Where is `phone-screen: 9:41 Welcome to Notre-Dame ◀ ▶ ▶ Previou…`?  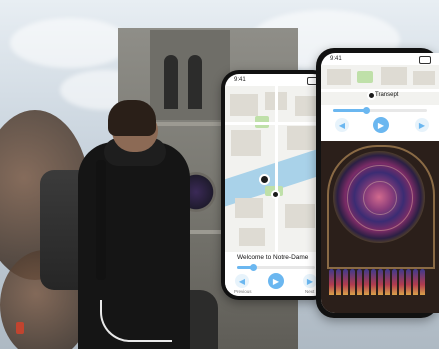
phone-screen: 9:41 Welcome to Notre-Dame ◀ ▶ ▶ Previou… is located at coordinates (276, 185).